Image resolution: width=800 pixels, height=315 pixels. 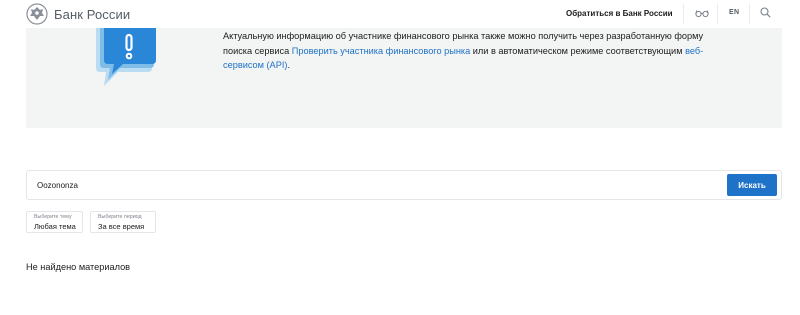 What do you see at coordinates (382, 185) in the screenshot?
I see `search-input` at bounding box center [382, 185].